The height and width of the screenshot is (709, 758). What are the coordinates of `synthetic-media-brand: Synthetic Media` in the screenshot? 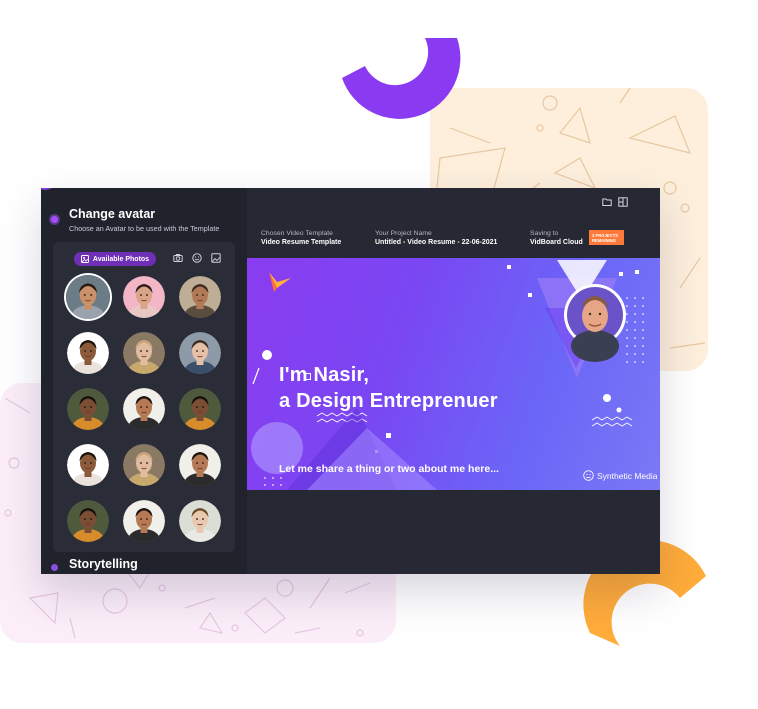 It's located at (620, 475).